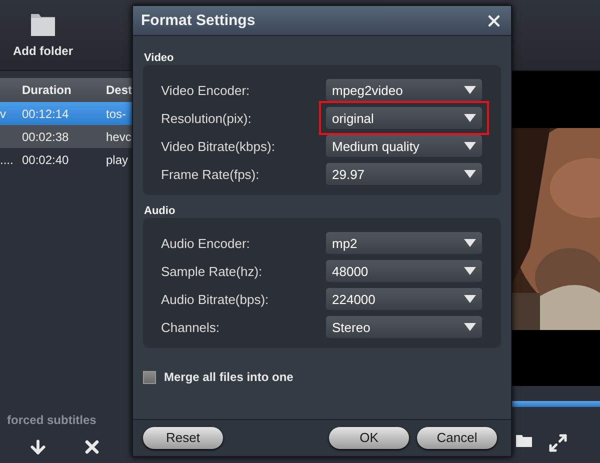 The width and height of the screenshot is (600, 463). I want to click on field-label: Video Encoder:, so click(206, 90).